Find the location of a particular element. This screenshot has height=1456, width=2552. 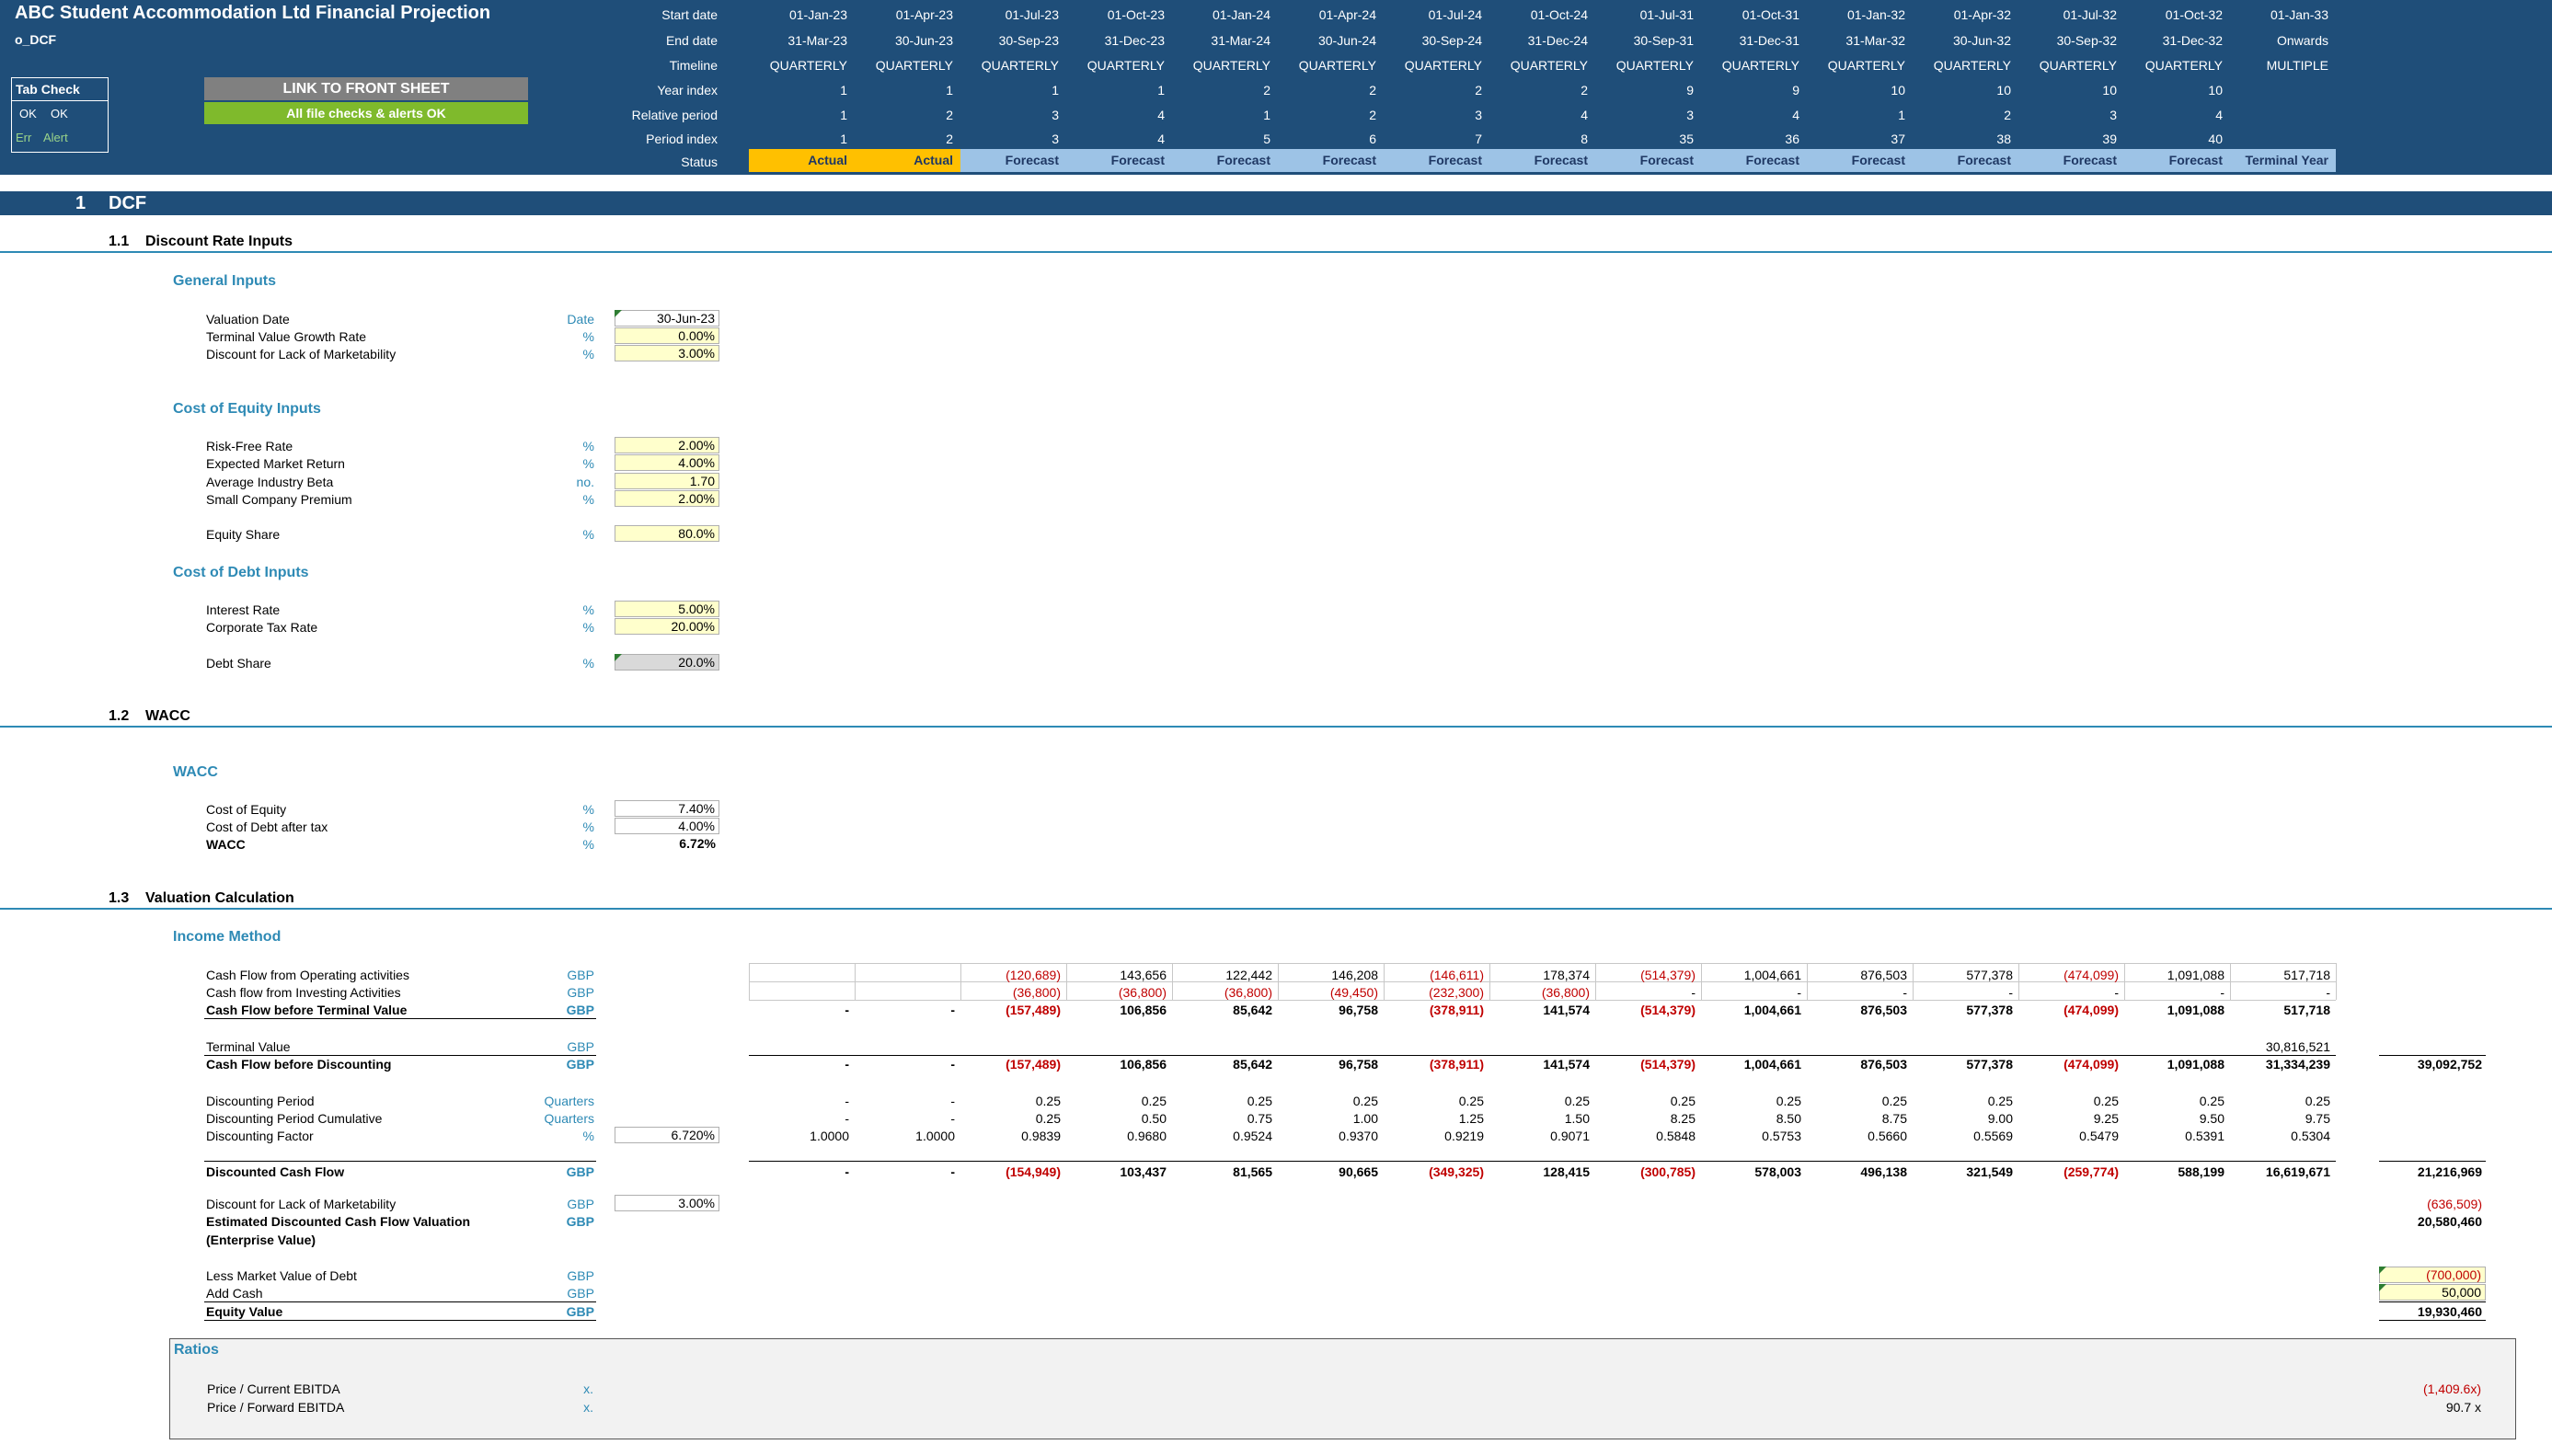

input-small-company-premium: 2.00% is located at coordinates (667, 498).